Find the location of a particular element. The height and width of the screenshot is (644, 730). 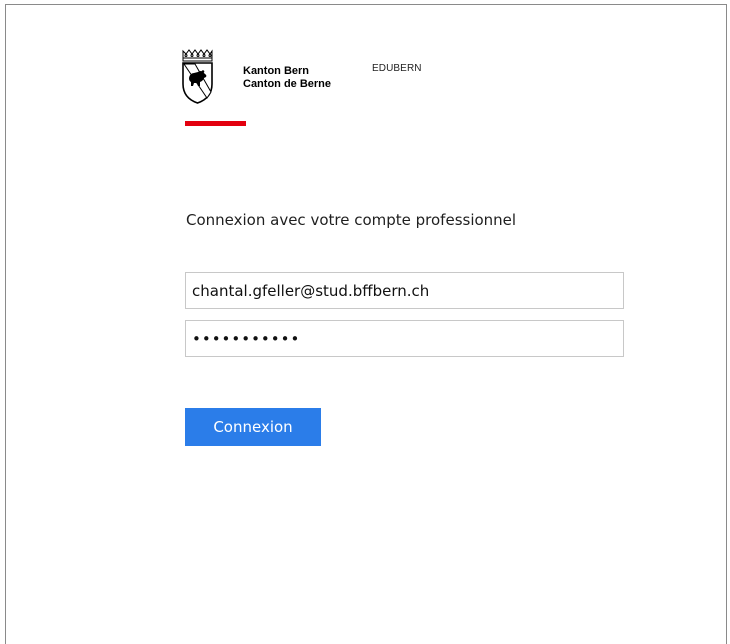

password-field is located at coordinates (404, 338).